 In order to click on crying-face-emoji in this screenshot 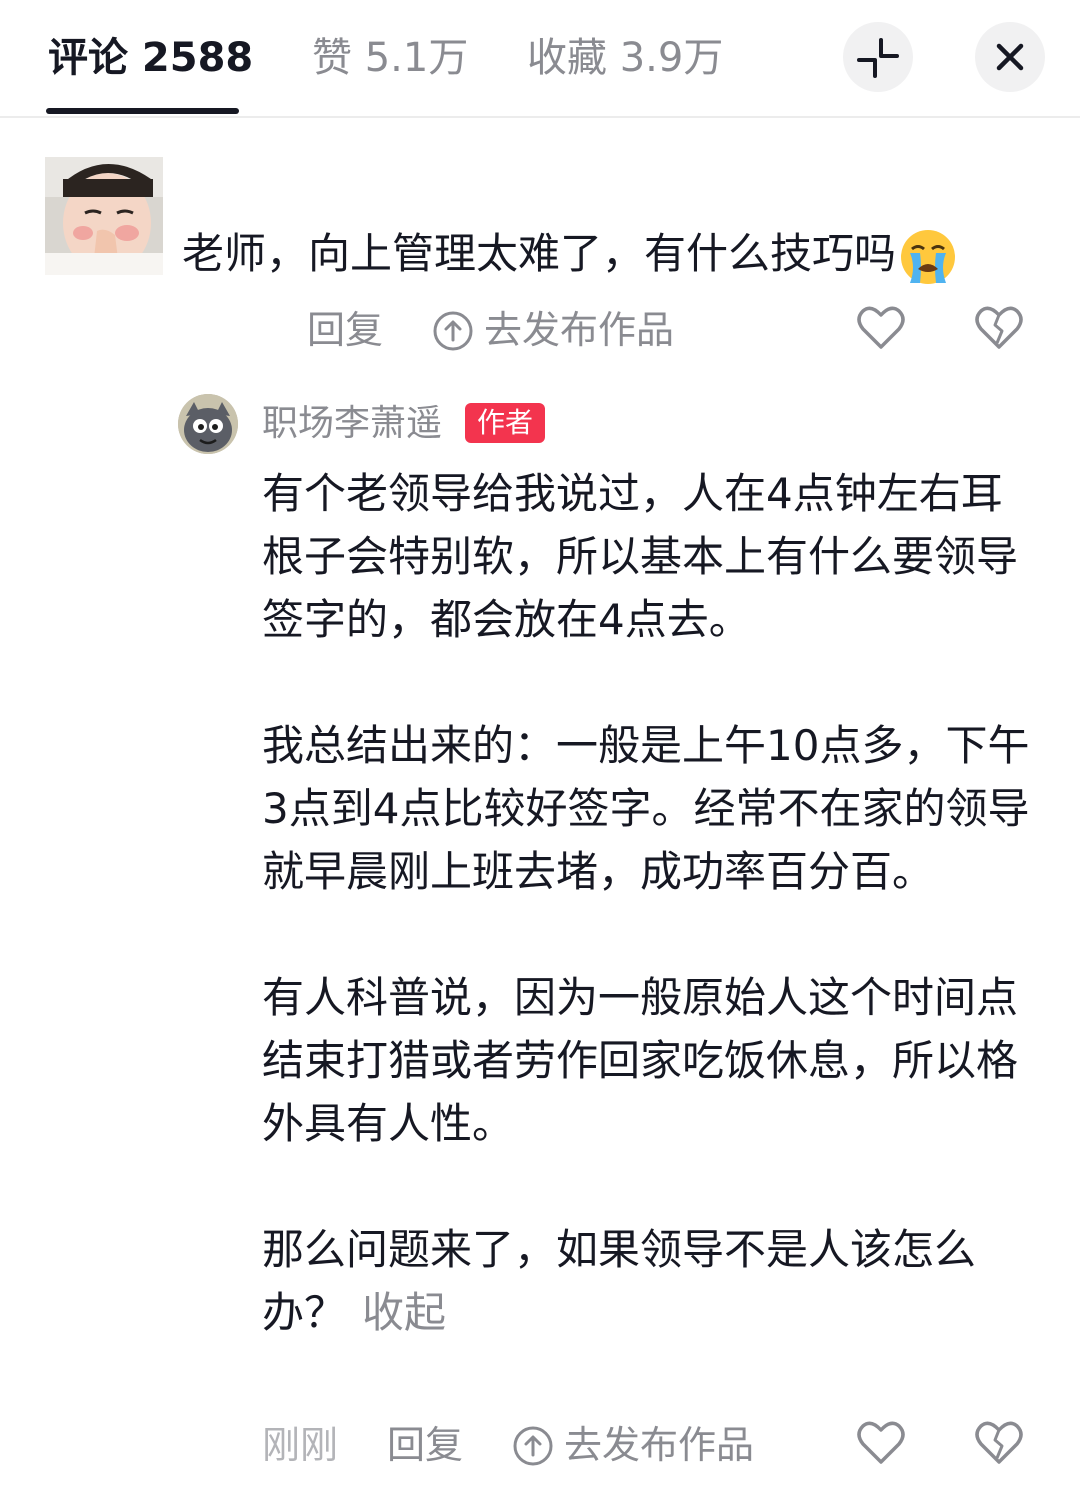, I will do `click(928, 256)`.